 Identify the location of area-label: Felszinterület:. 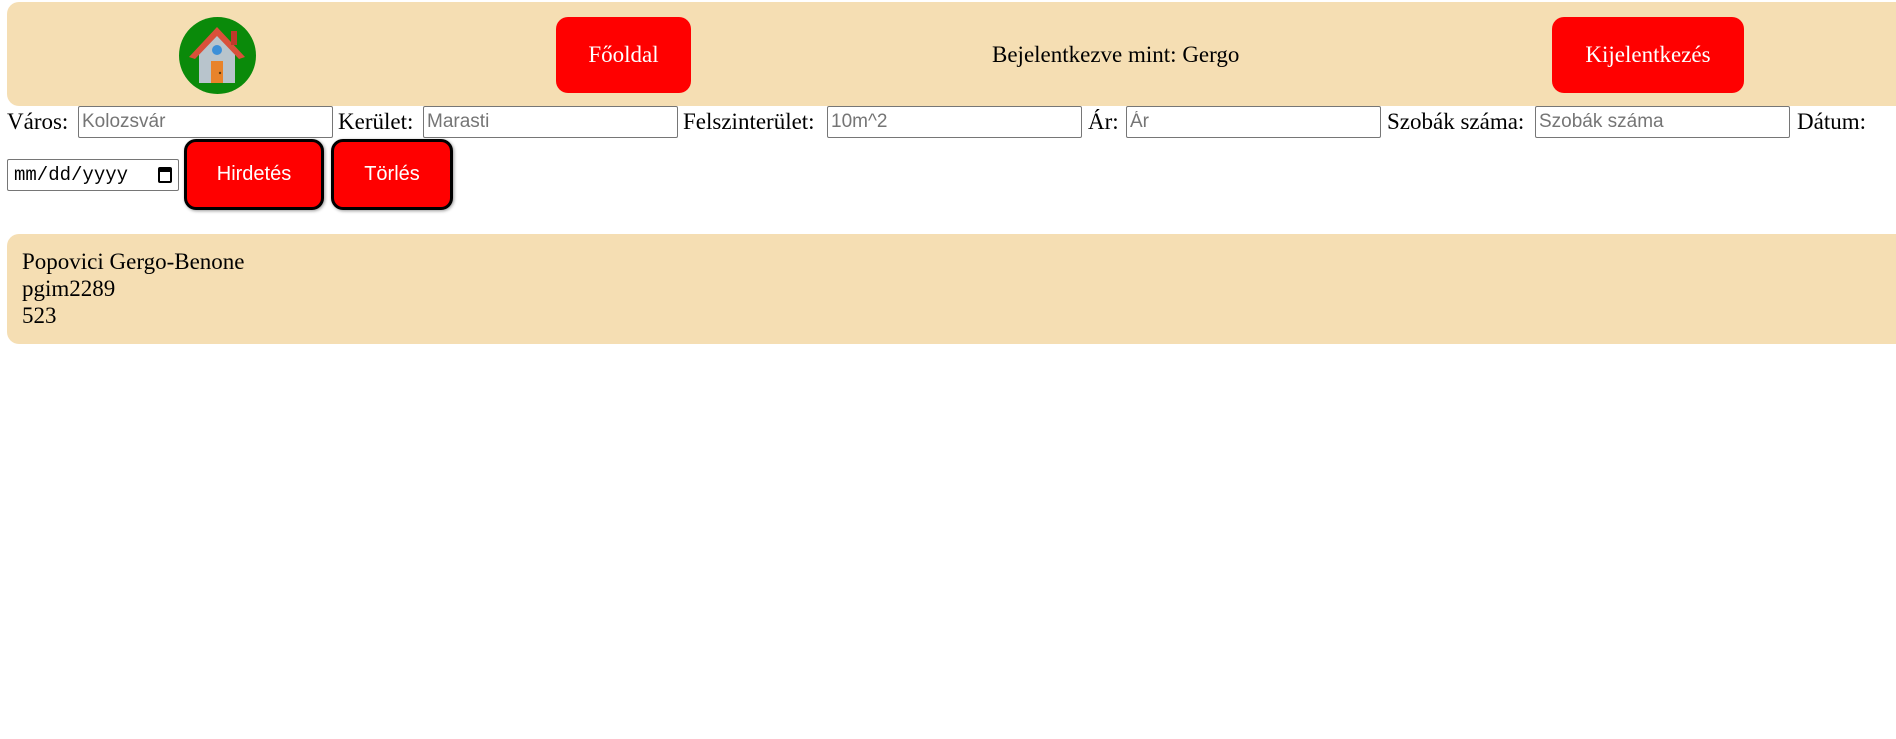
(749, 121).